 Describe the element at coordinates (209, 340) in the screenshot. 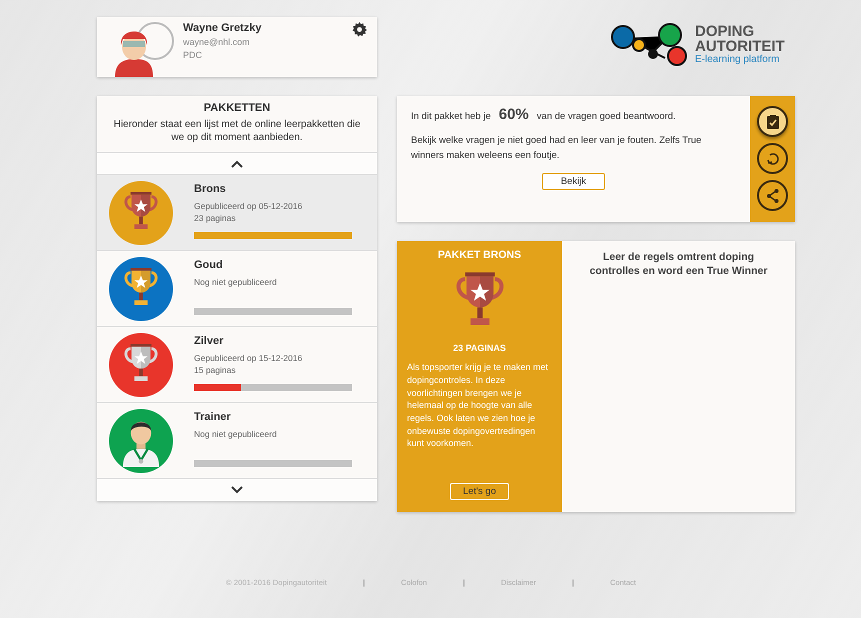

I see `package-name: Zilver` at that location.